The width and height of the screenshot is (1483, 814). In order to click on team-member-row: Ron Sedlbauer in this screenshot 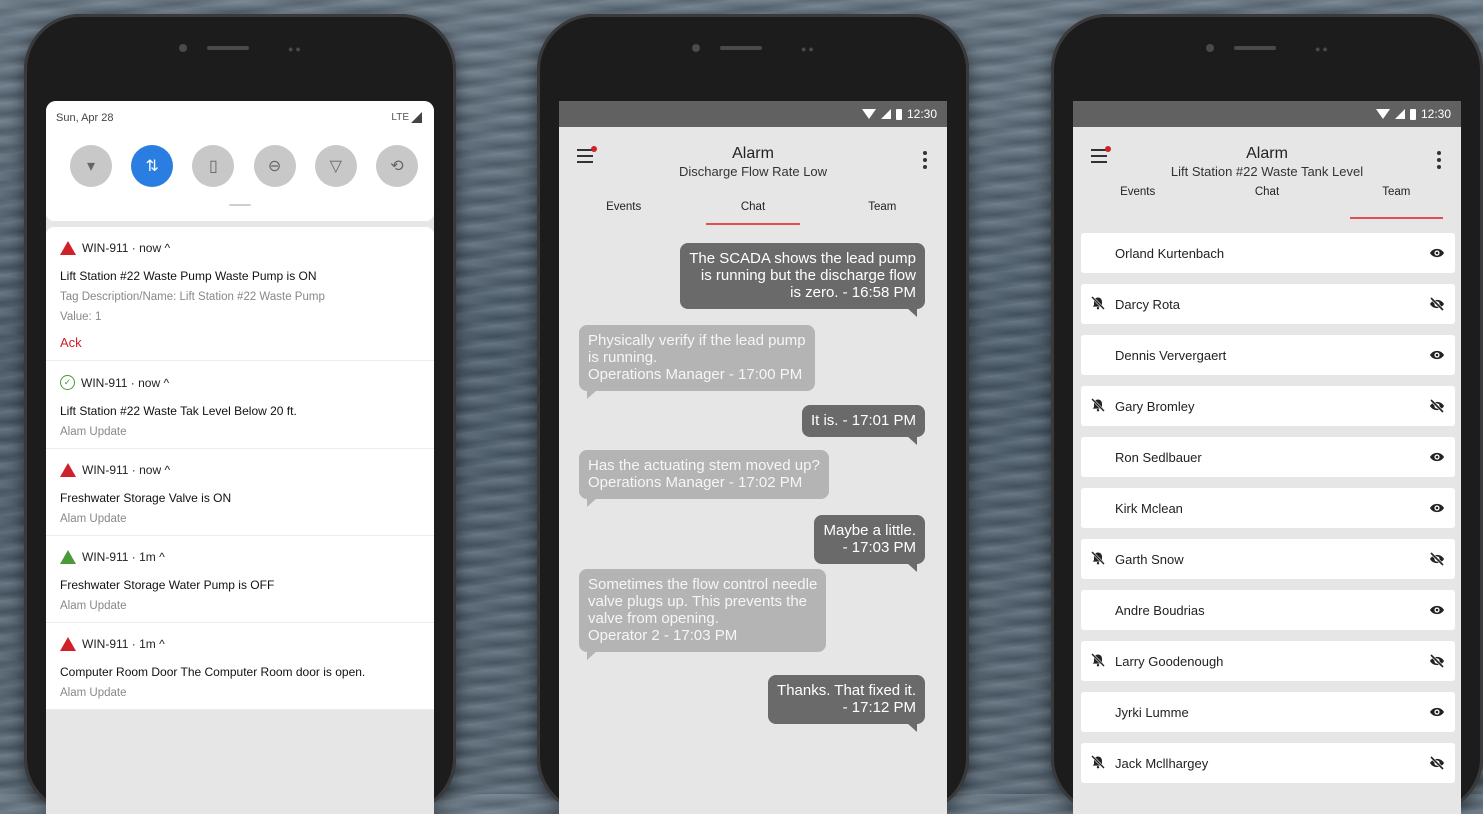, I will do `click(1268, 457)`.